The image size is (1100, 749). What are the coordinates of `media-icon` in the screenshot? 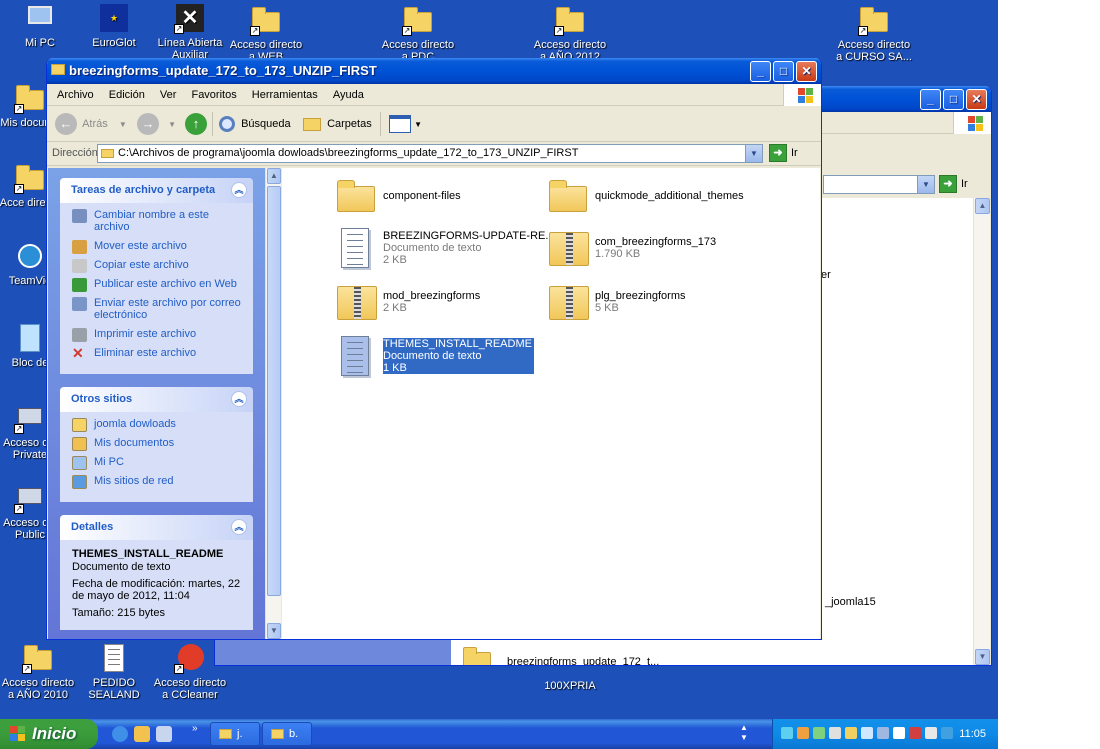 It's located at (164, 734).